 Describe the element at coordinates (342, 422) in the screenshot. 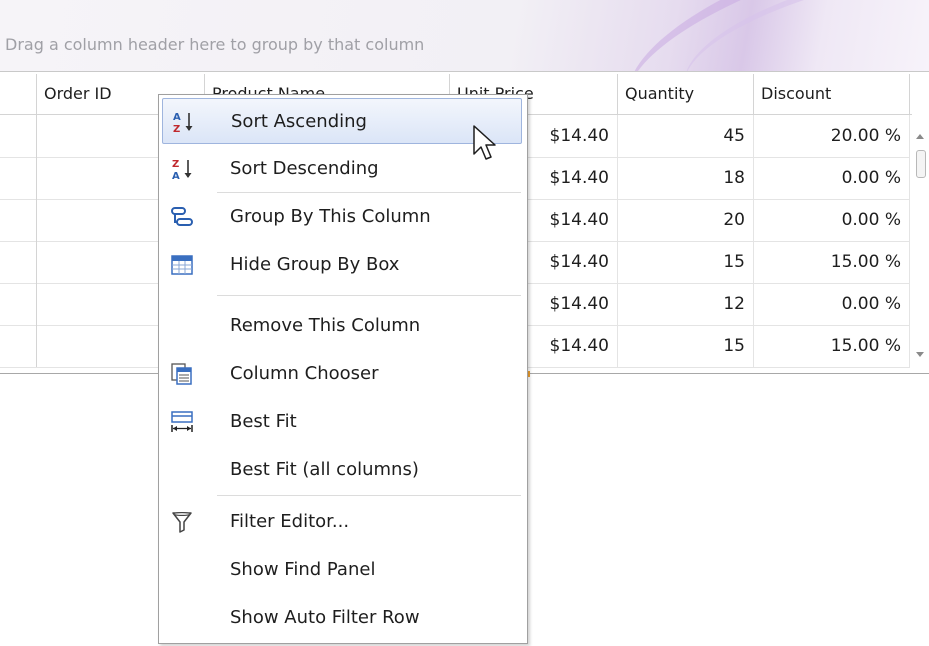

I see `menu-best-fit: Best Fit` at that location.